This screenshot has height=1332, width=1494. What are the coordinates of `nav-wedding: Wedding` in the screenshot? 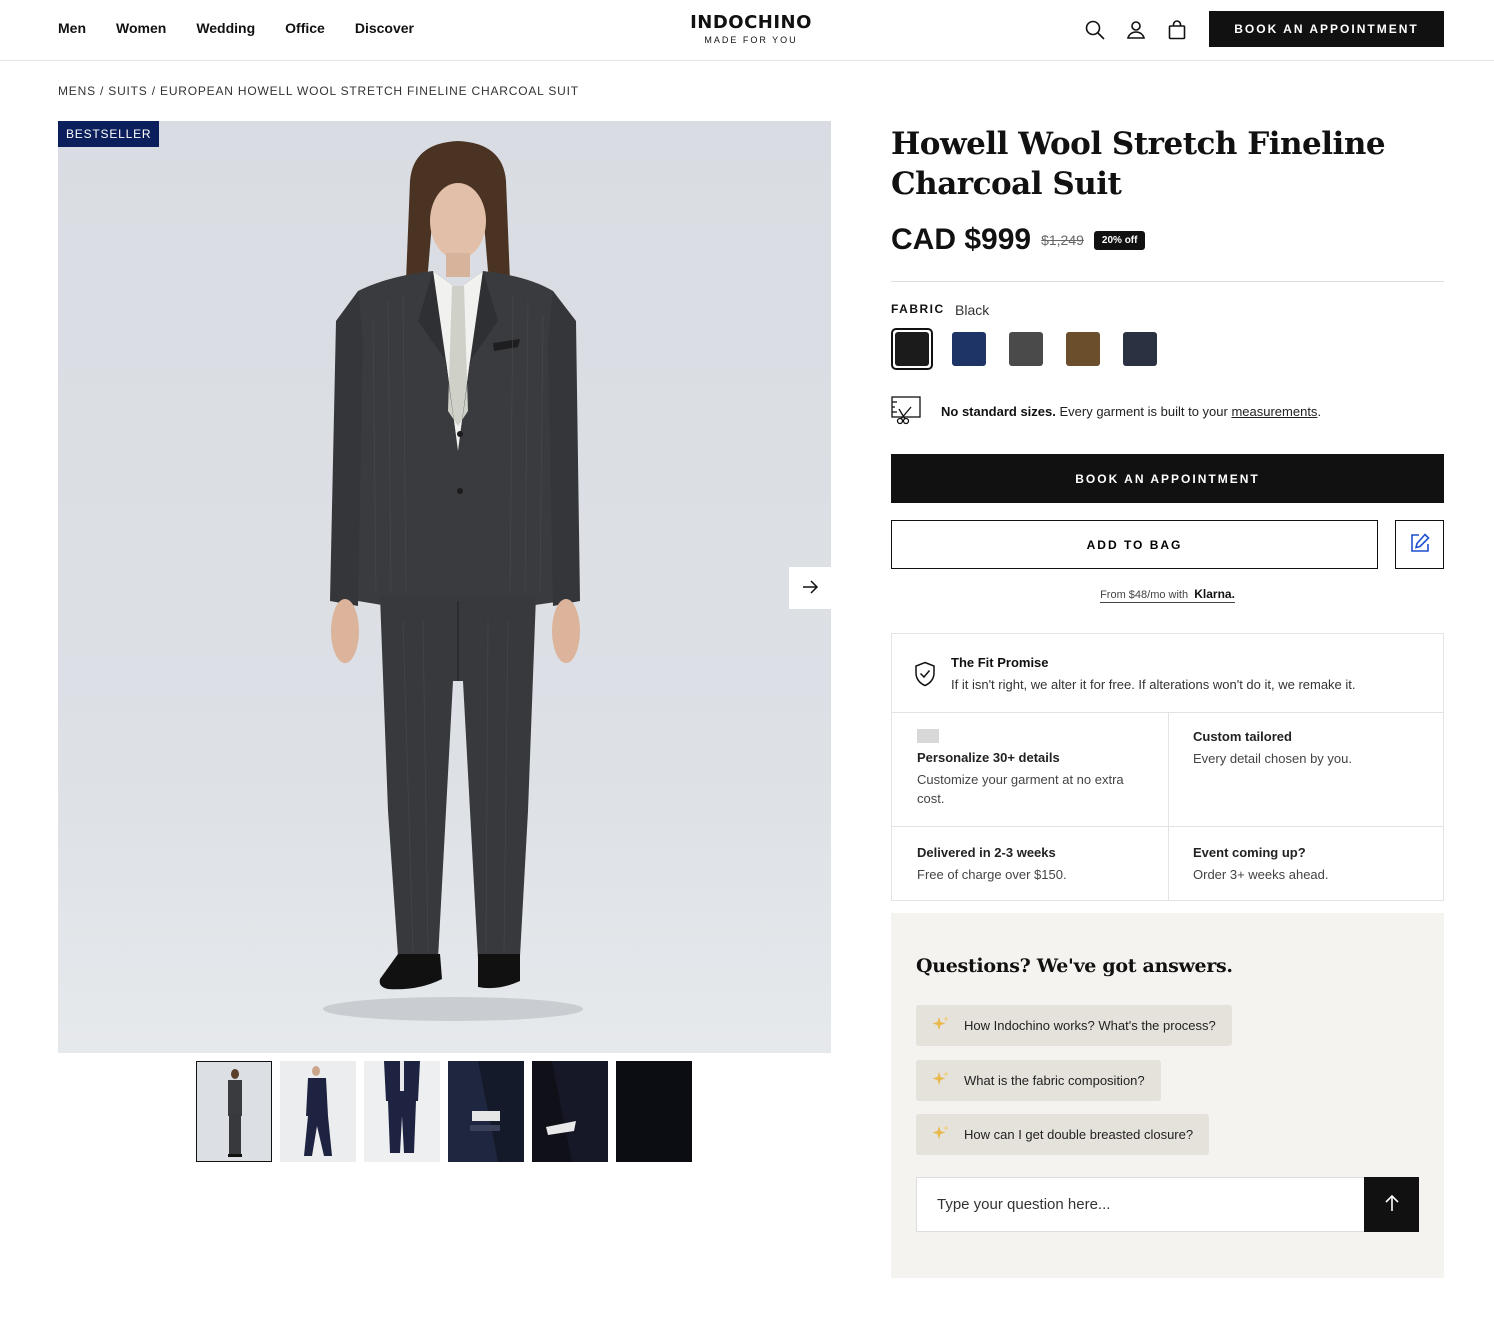 It's located at (225, 28).